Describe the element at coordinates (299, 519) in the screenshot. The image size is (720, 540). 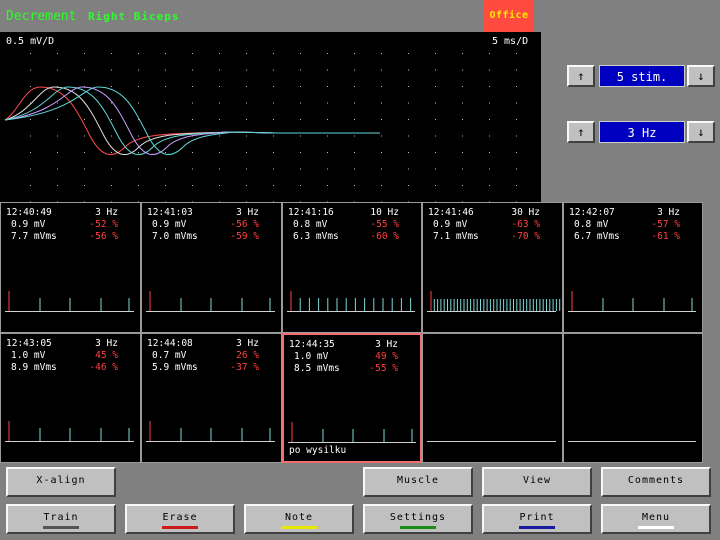
I see `note-button: Note` at that location.